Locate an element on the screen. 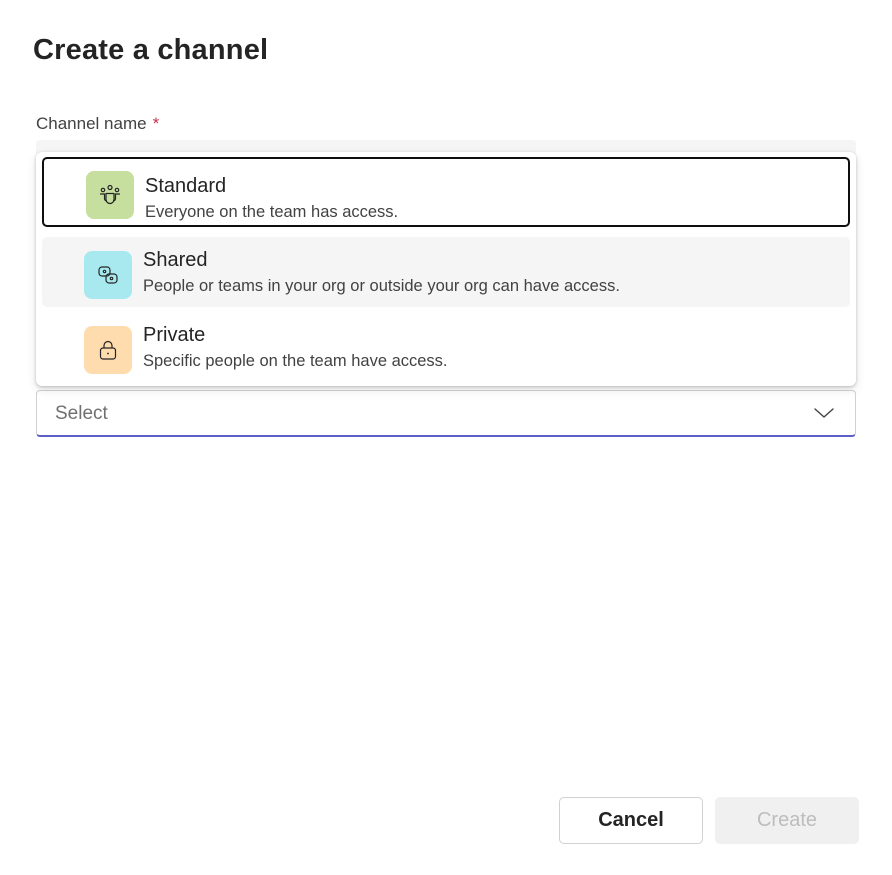 This screenshot has width=892, height=875. people-team-icon is located at coordinates (110, 195).